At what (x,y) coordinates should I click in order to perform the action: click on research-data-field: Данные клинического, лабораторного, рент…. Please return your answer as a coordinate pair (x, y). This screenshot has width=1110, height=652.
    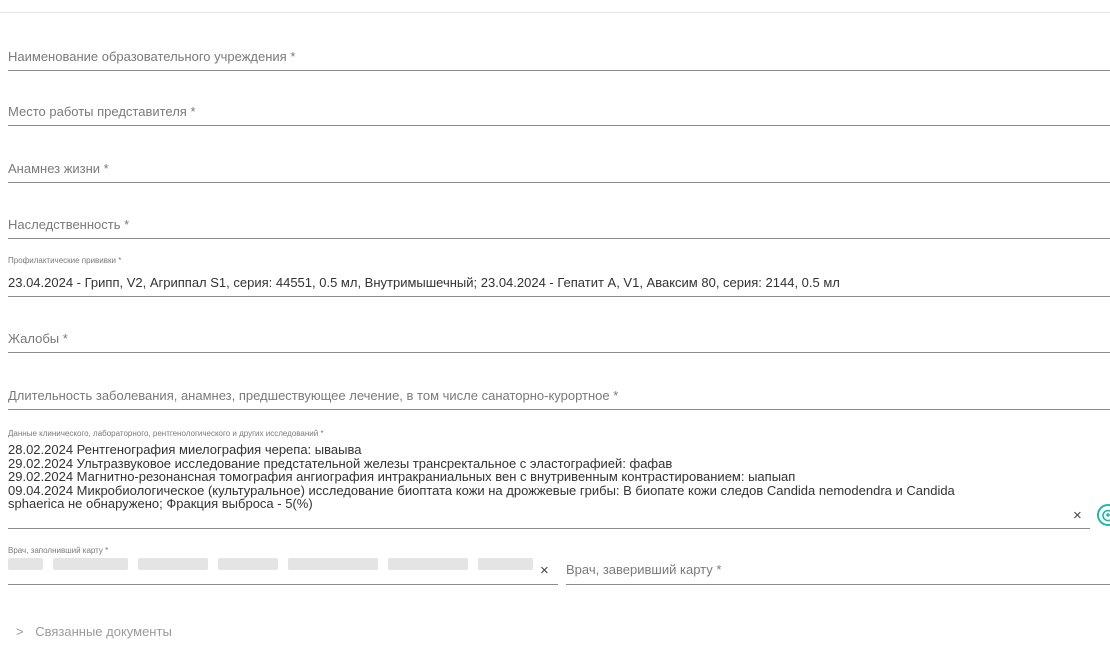
    Looking at the image, I should click on (549, 479).